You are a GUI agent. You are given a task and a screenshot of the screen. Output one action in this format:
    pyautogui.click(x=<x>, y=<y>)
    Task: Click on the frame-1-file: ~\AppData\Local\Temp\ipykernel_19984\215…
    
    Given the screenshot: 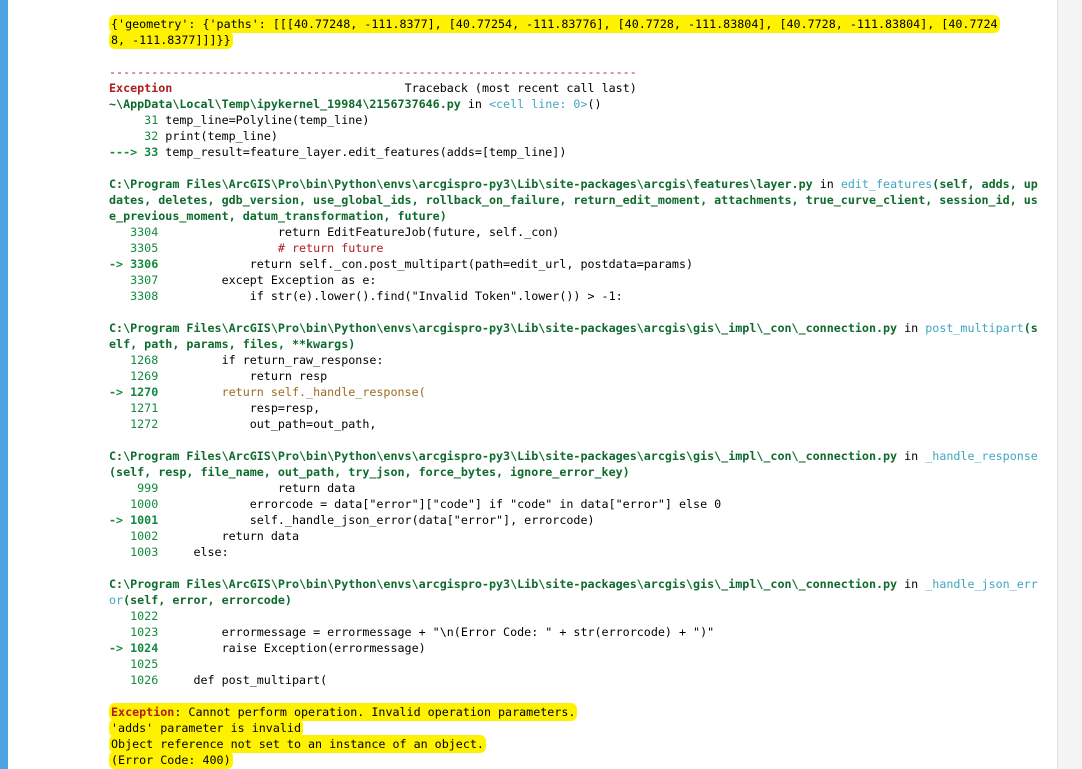 What is the action you would take?
    pyautogui.click(x=285, y=104)
    